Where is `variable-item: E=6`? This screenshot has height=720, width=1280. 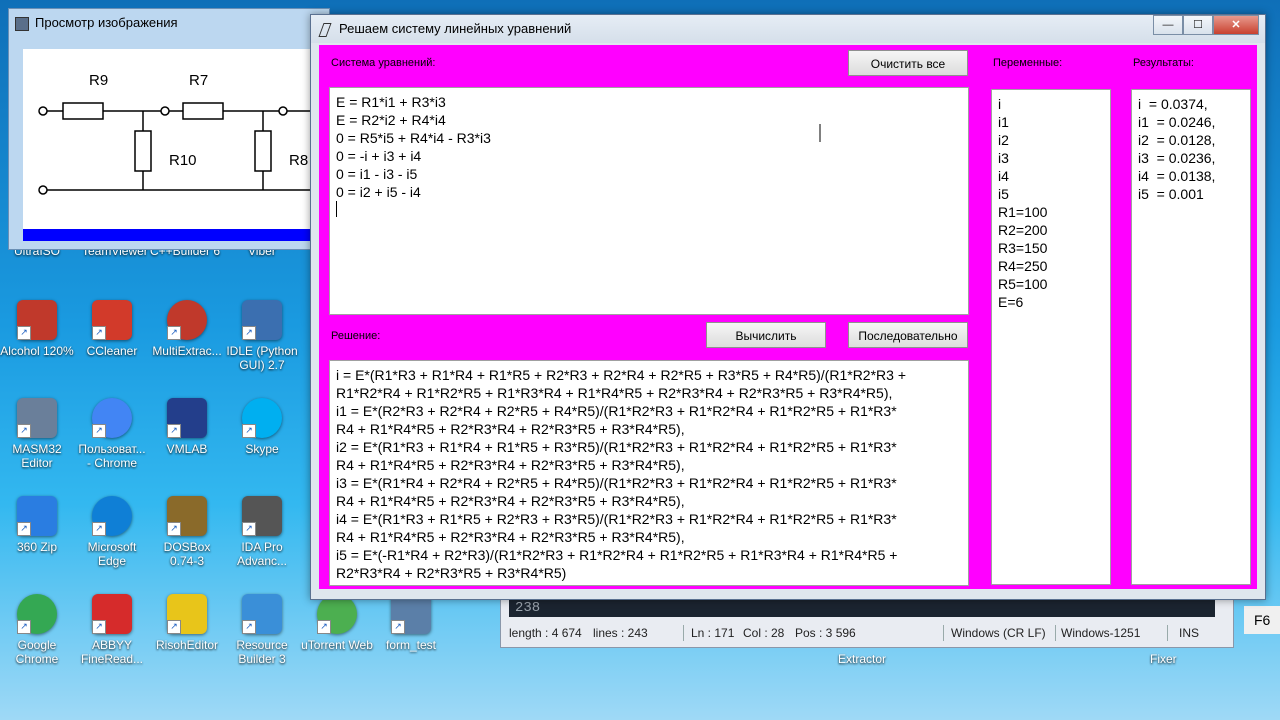
variable-item: E=6 is located at coordinates (1011, 302).